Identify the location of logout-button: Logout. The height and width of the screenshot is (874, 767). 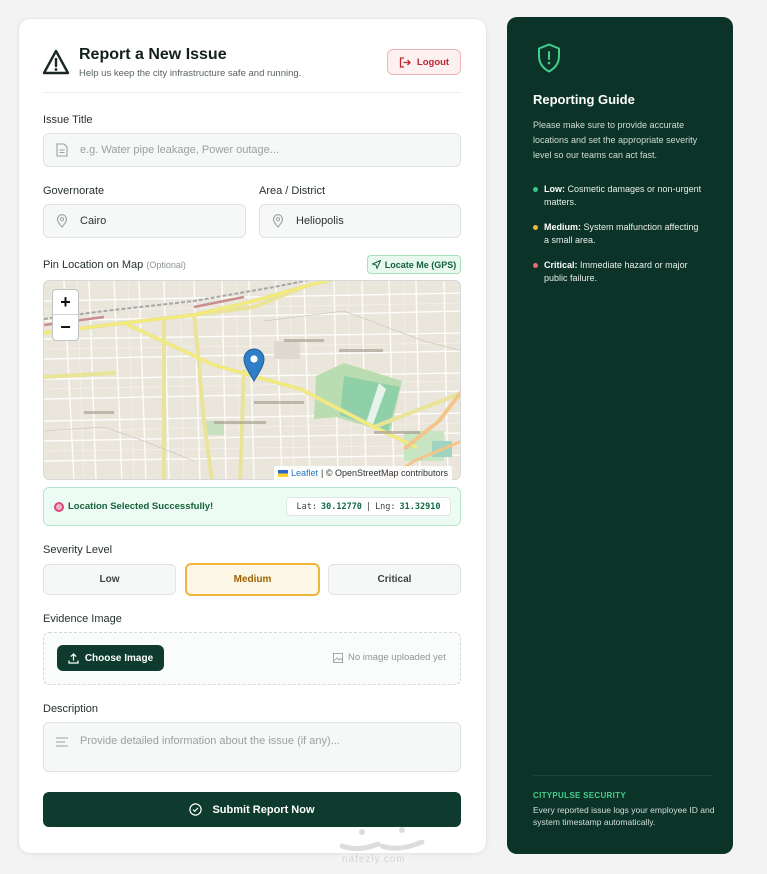
(424, 62).